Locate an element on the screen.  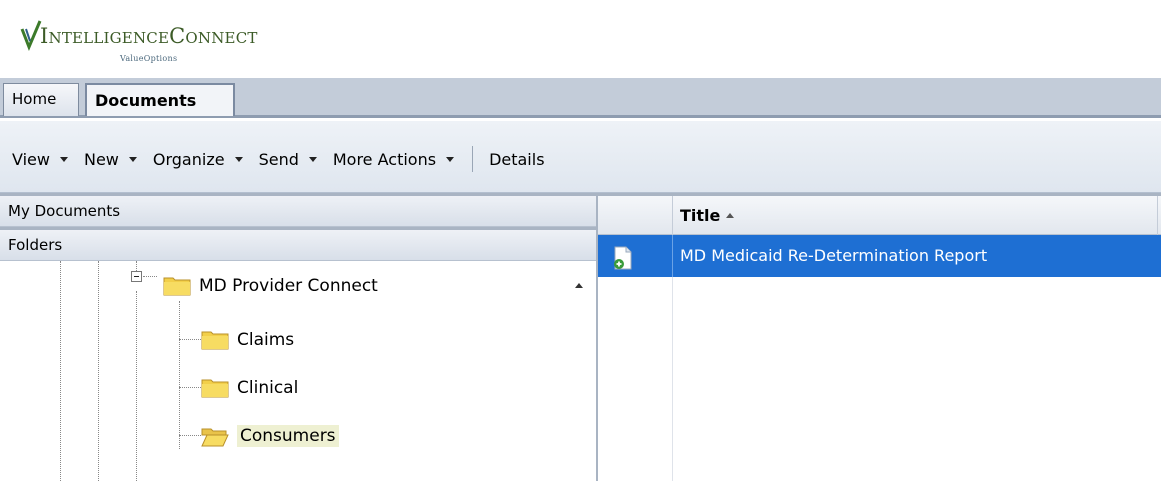
organize-menu-button: Organize is located at coordinates (198, 159).